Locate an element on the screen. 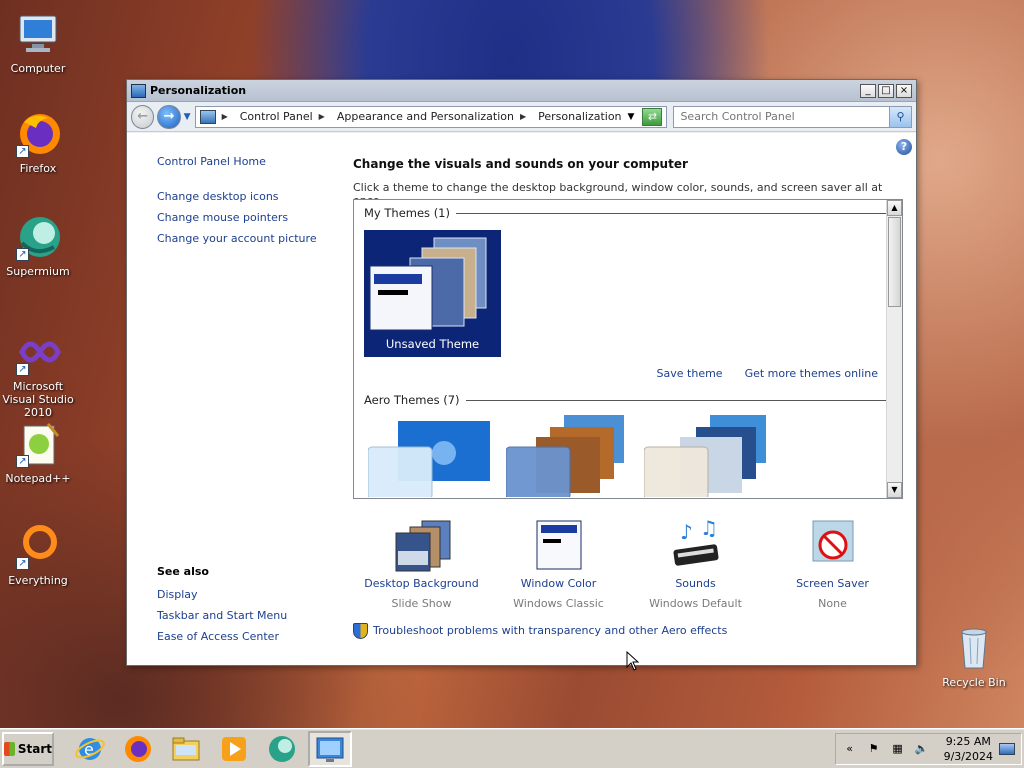  taskbar-supermium is located at coordinates (282, 749).